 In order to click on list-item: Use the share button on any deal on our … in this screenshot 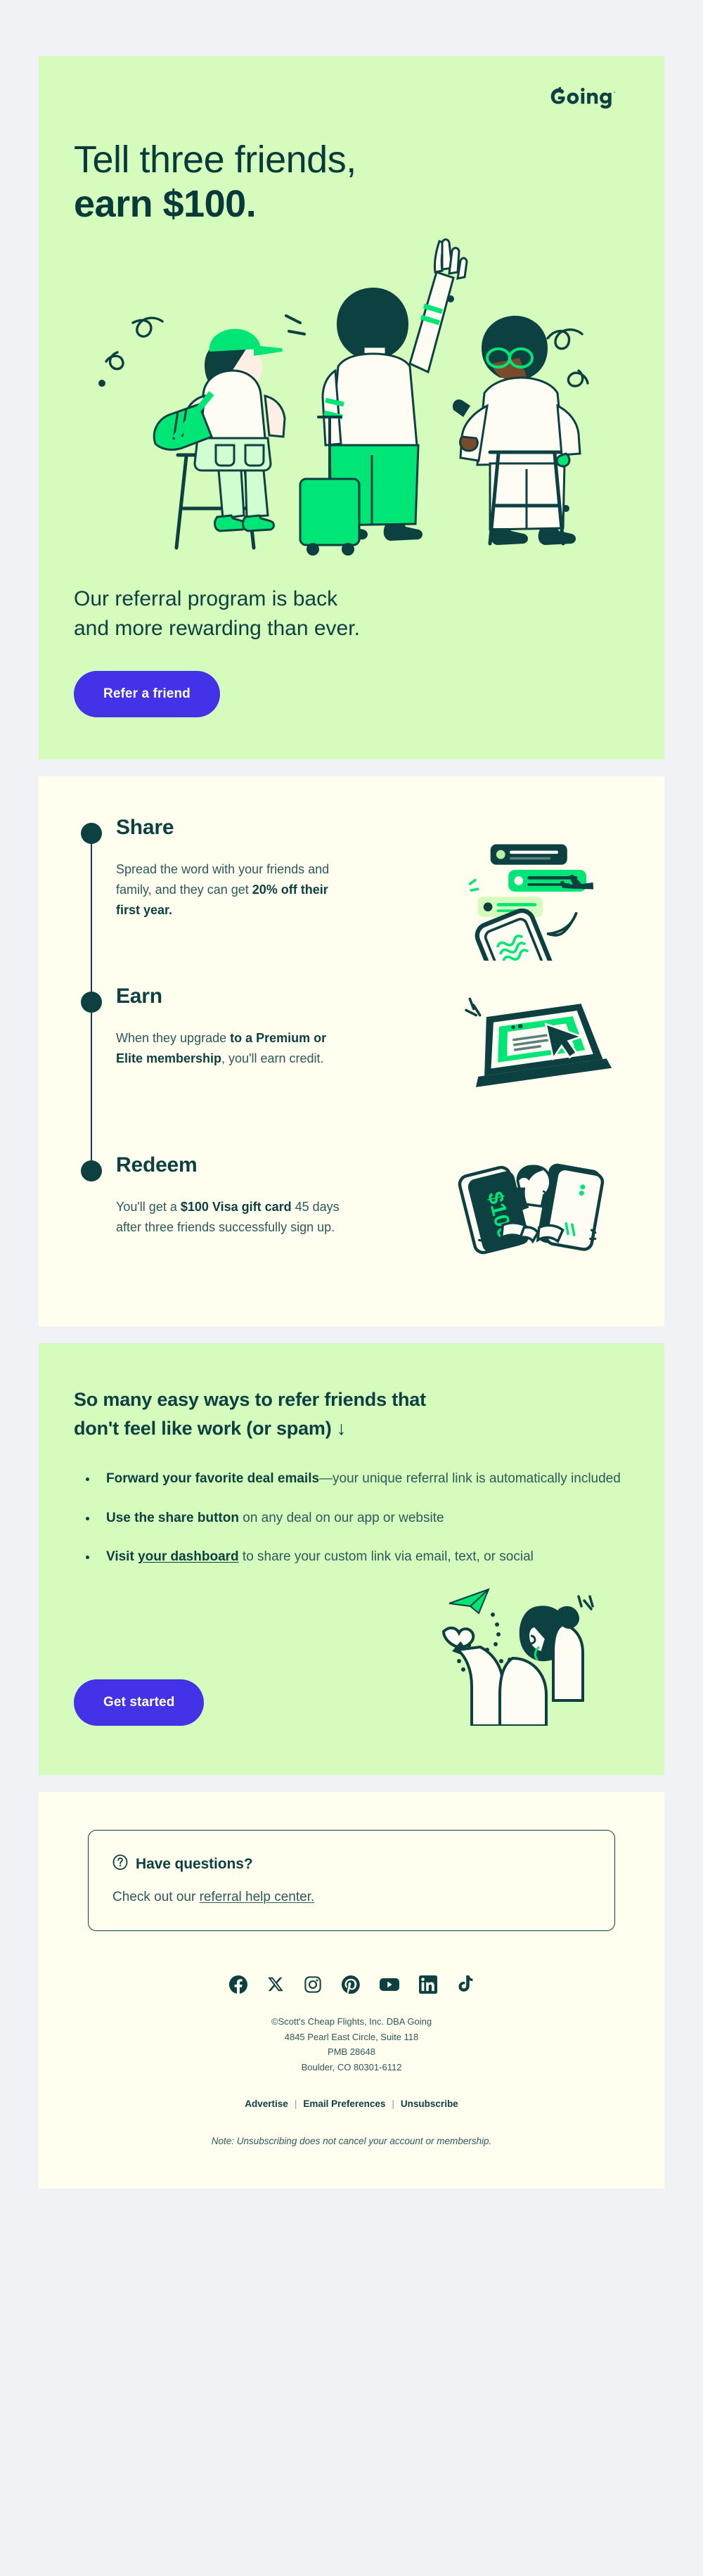, I will do `click(363, 1518)`.